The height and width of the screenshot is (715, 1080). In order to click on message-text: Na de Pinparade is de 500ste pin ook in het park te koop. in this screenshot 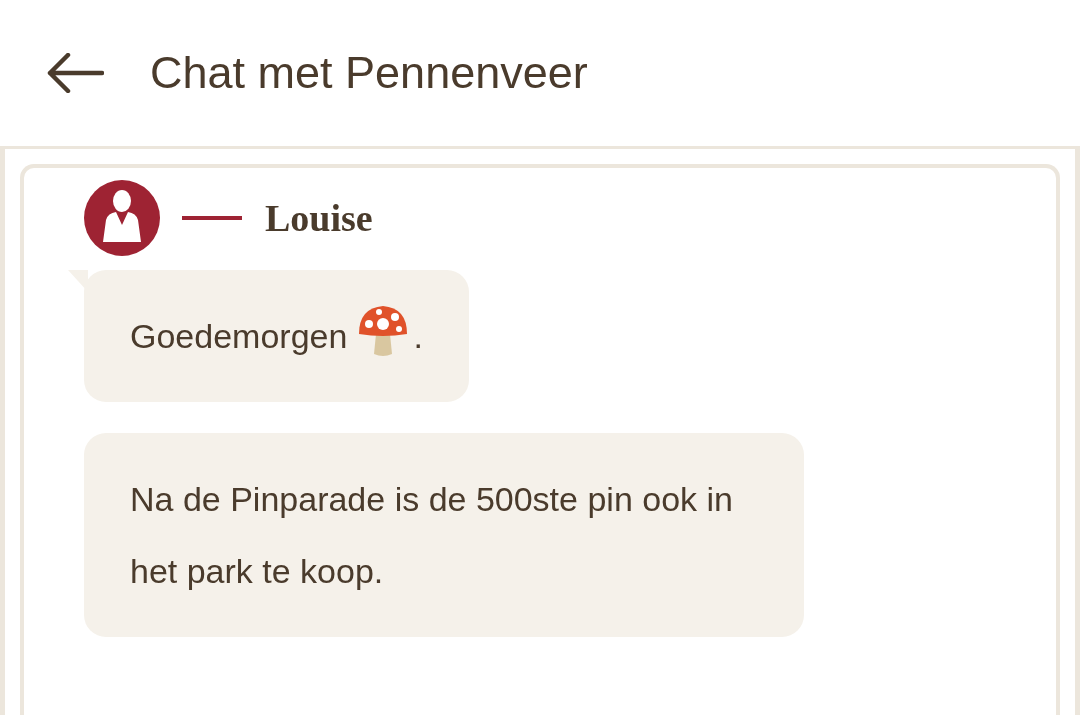, I will do `click(431, 535)`.